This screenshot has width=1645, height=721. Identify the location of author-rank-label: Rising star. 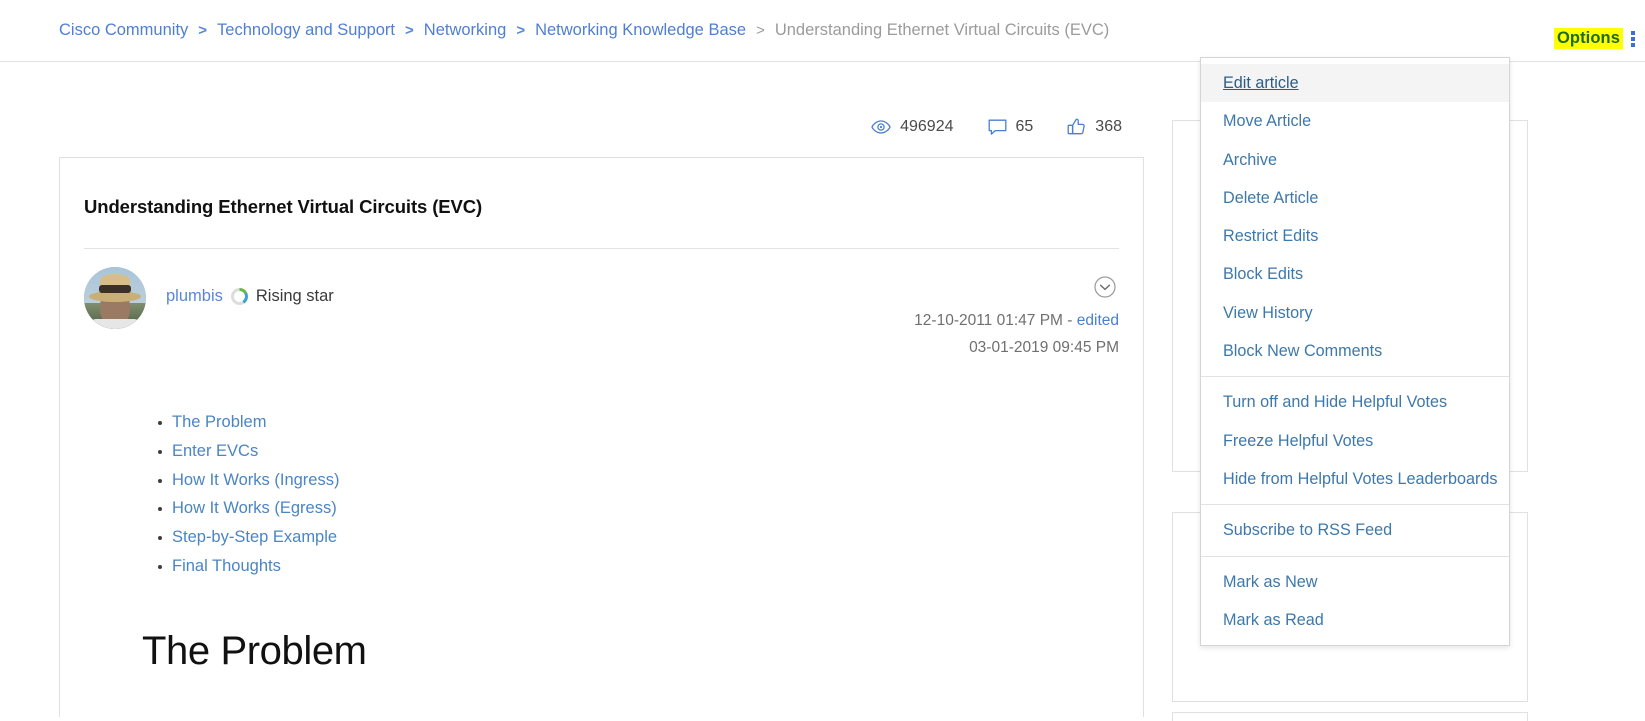
(294, 296).